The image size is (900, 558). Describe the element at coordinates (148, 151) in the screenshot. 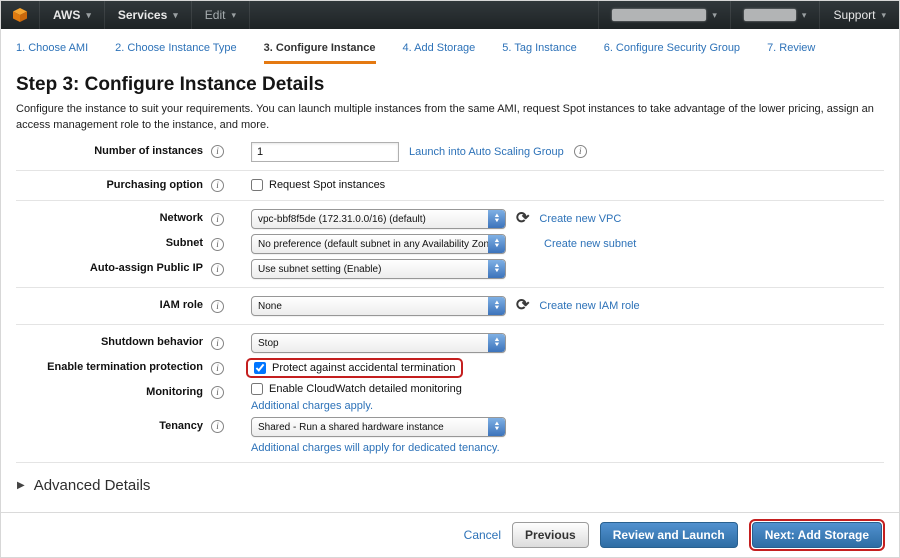

I see `number-of-instances-label: Number of instances` at that location.